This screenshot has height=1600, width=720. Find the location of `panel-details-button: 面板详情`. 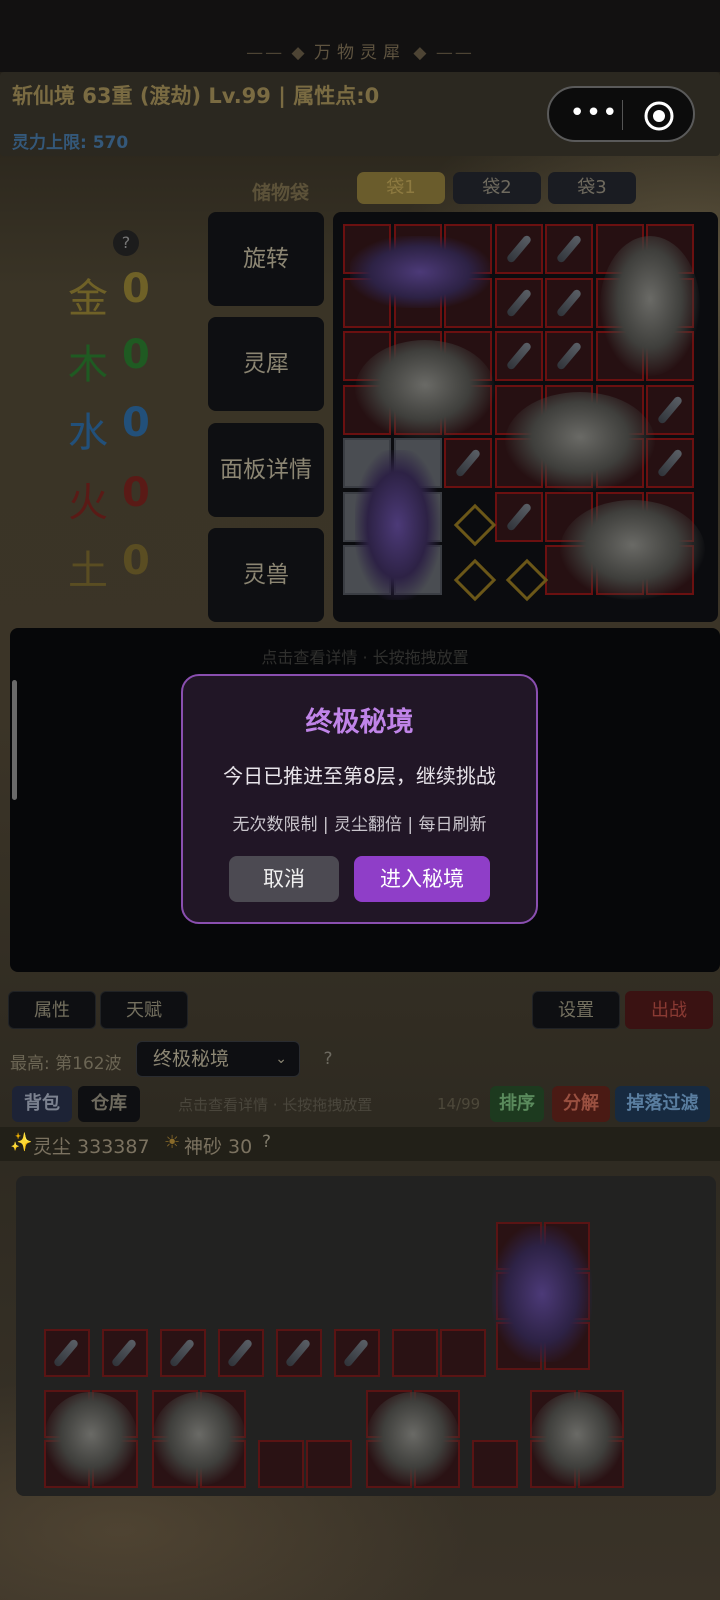

panel-details-button: 面板详情 is located at coordinates (266, 470).